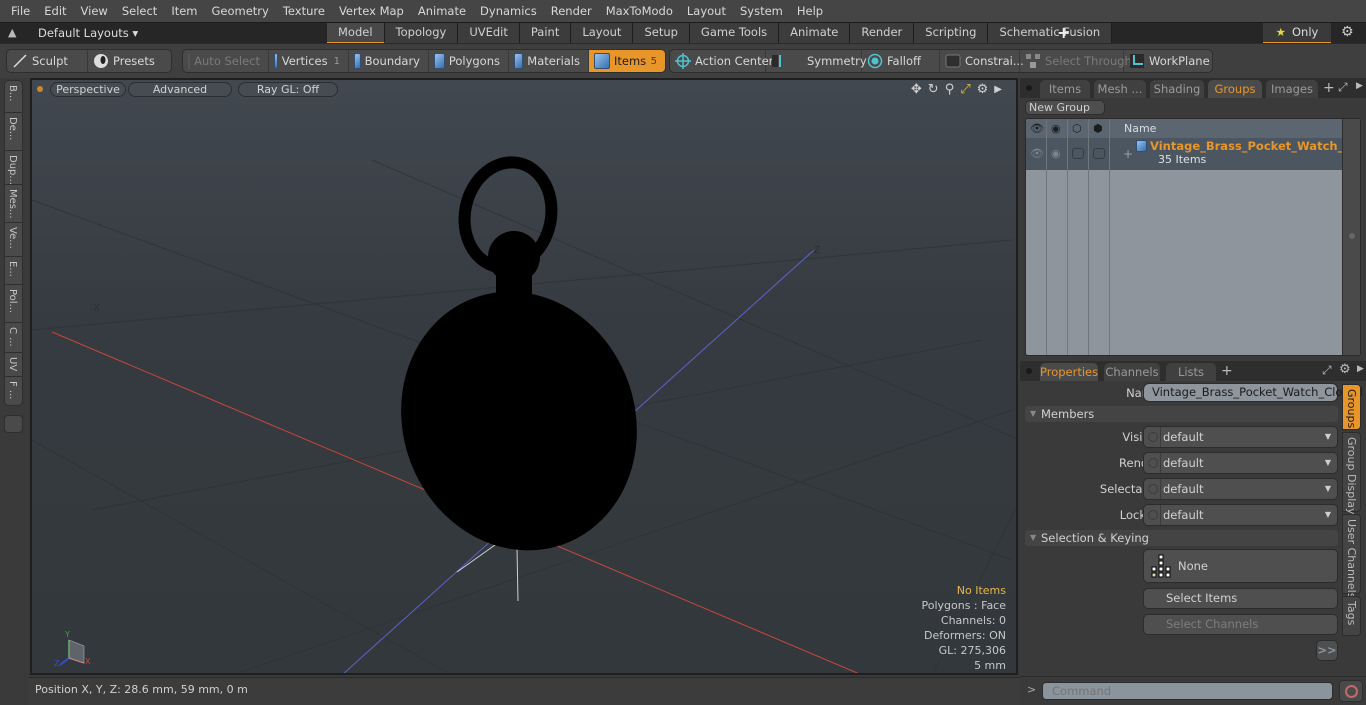 This screenshot has height=705, width=1366. What do you see at coordinates (734, 33) in the screenshot?
I see `tab-game-tools: Game Tools` at bounding box center [734, 33].